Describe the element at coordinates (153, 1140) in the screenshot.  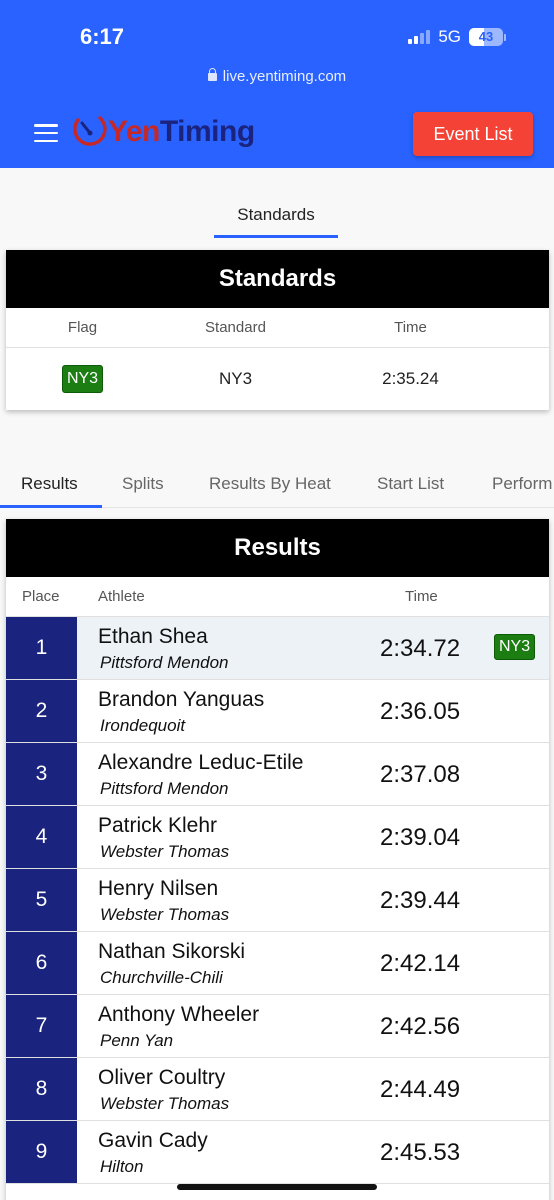
I see `athlete-name: Gavin Cady` at that location.